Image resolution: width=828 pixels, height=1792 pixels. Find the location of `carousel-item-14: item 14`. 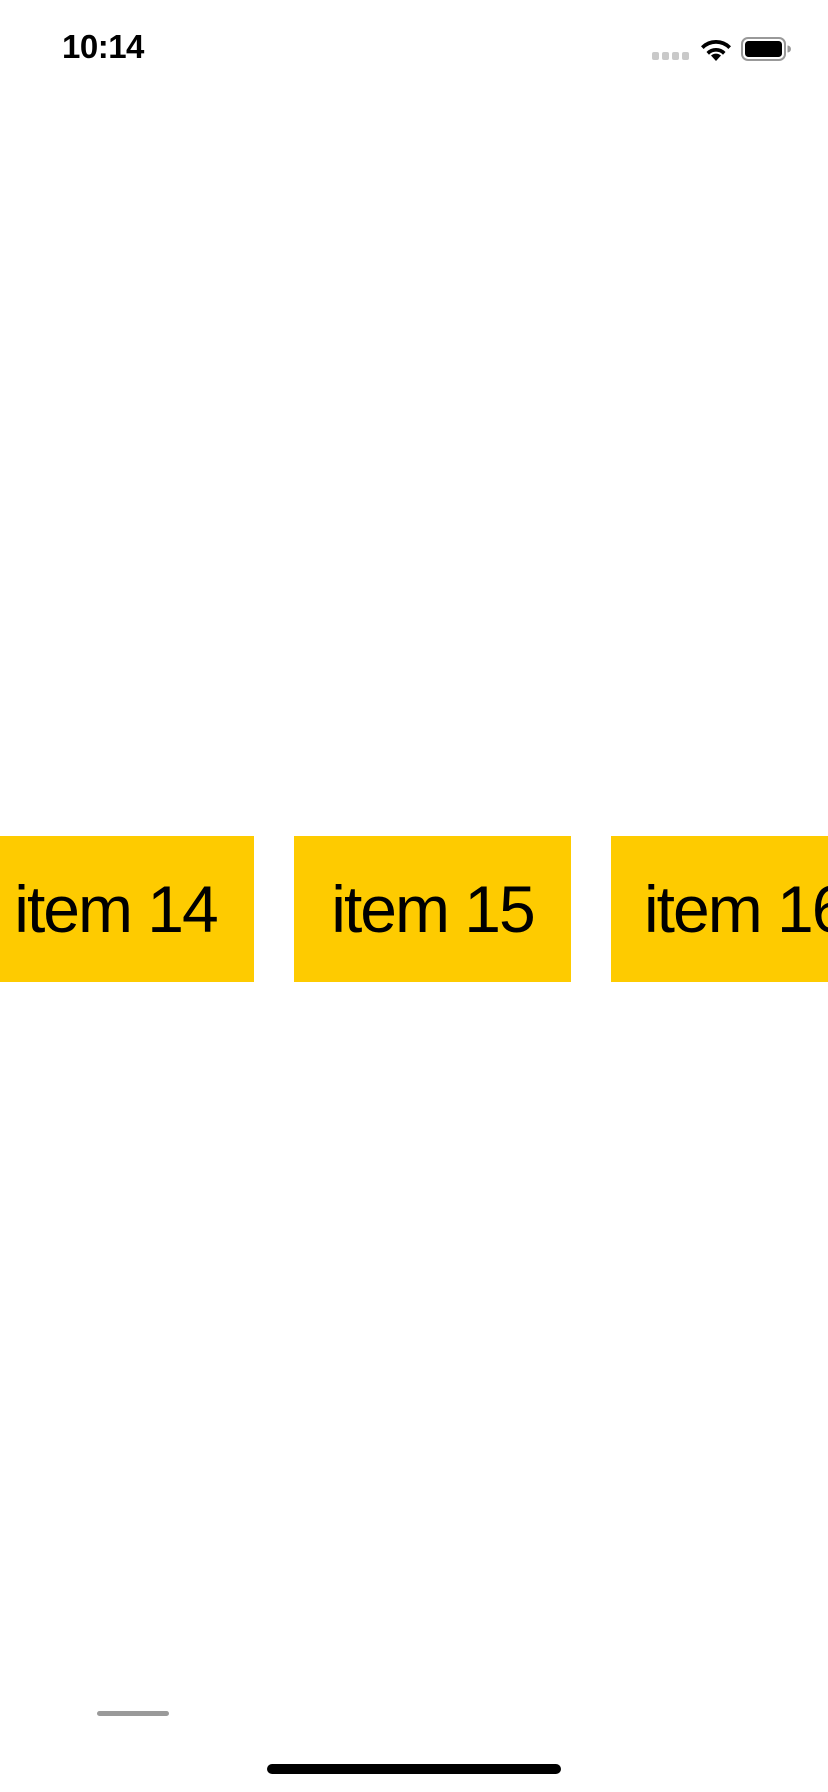

carousel-item-14: item 14 is located at coordinates (127, 909).